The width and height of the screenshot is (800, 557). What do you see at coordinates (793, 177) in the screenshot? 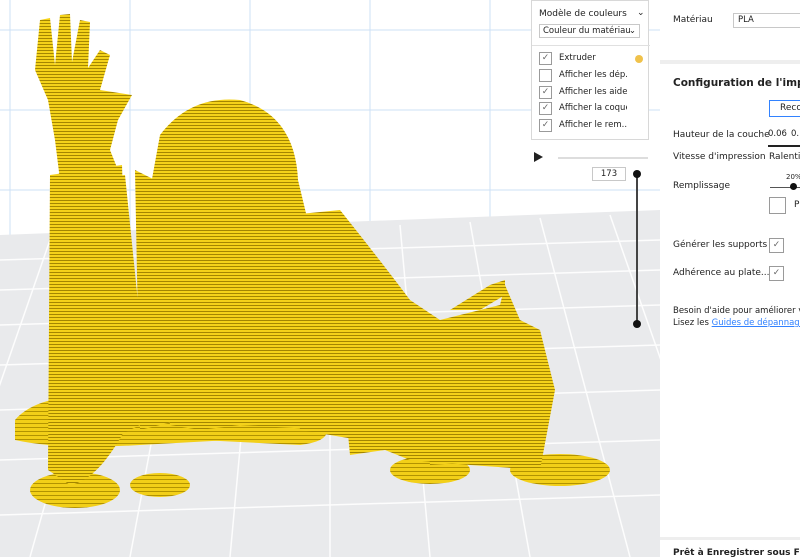
I see `infill-percent: 20%` at bounding box center [793, 177].